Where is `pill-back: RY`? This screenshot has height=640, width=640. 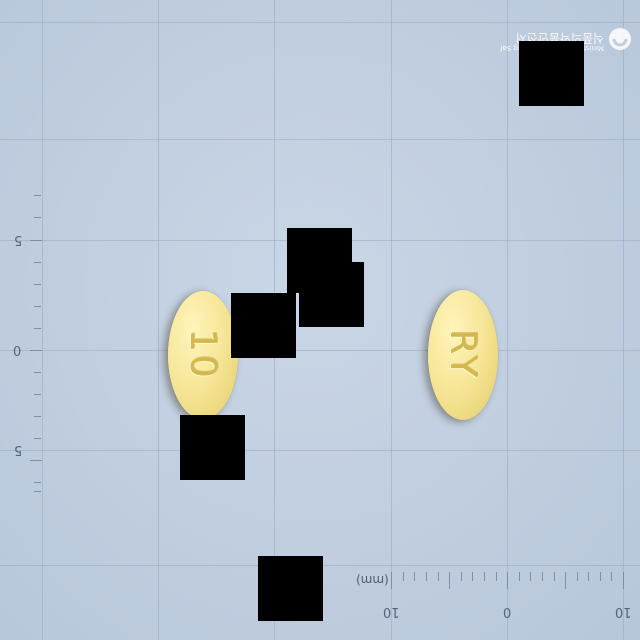
pill-back: RY is located at coordinates (463, 355).